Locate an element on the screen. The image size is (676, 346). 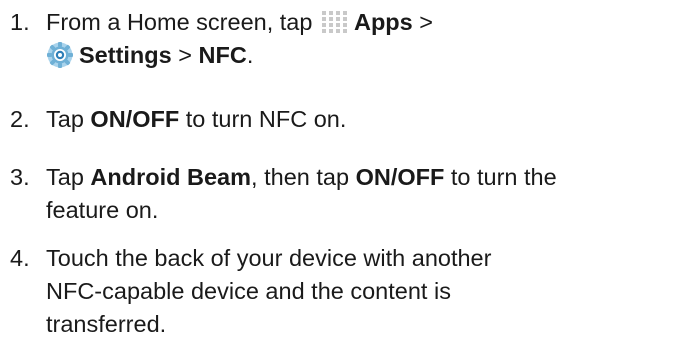
step-line: feature on. is located at coordinates (102, 210).